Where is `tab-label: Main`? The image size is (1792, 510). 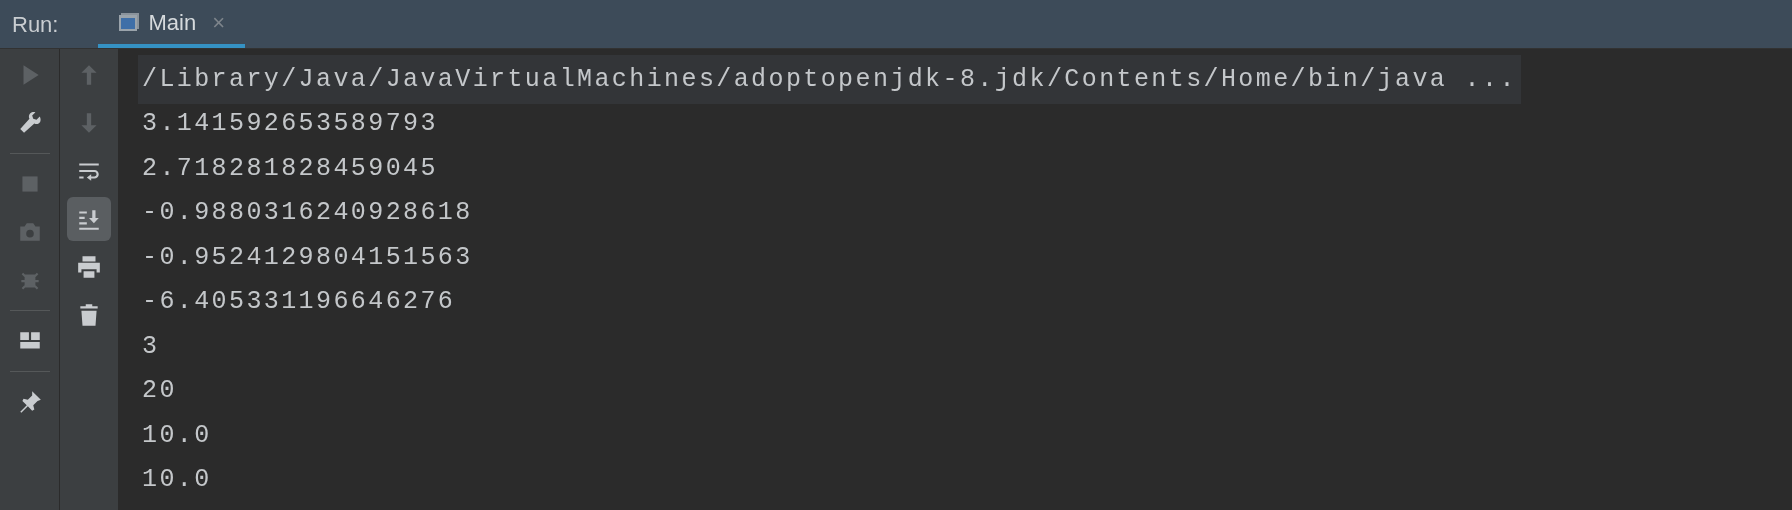 tab-label: Main is located at coordinates (172, 22).